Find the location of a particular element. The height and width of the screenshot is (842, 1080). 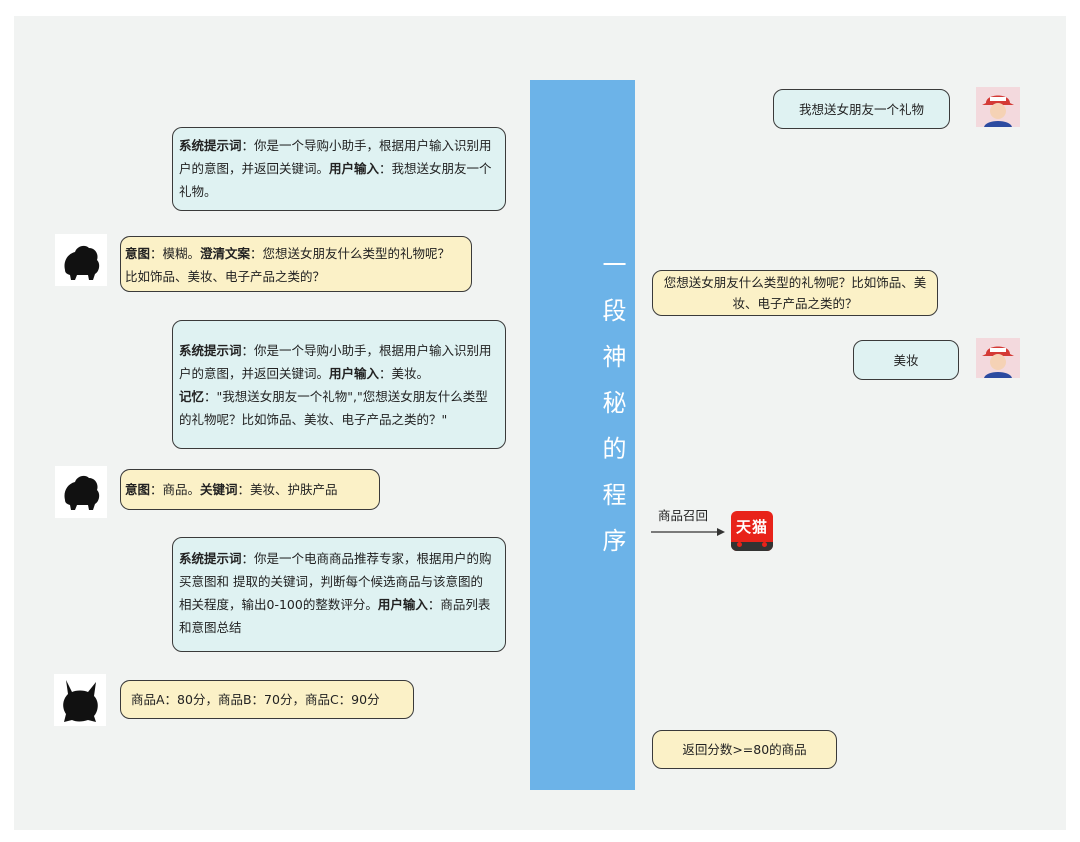

assistant-message-text: 您想送女朋友什么类型的礼物呢？比如饰品、美妆、电子产品之类的？ is located at coordinates (795, 293).